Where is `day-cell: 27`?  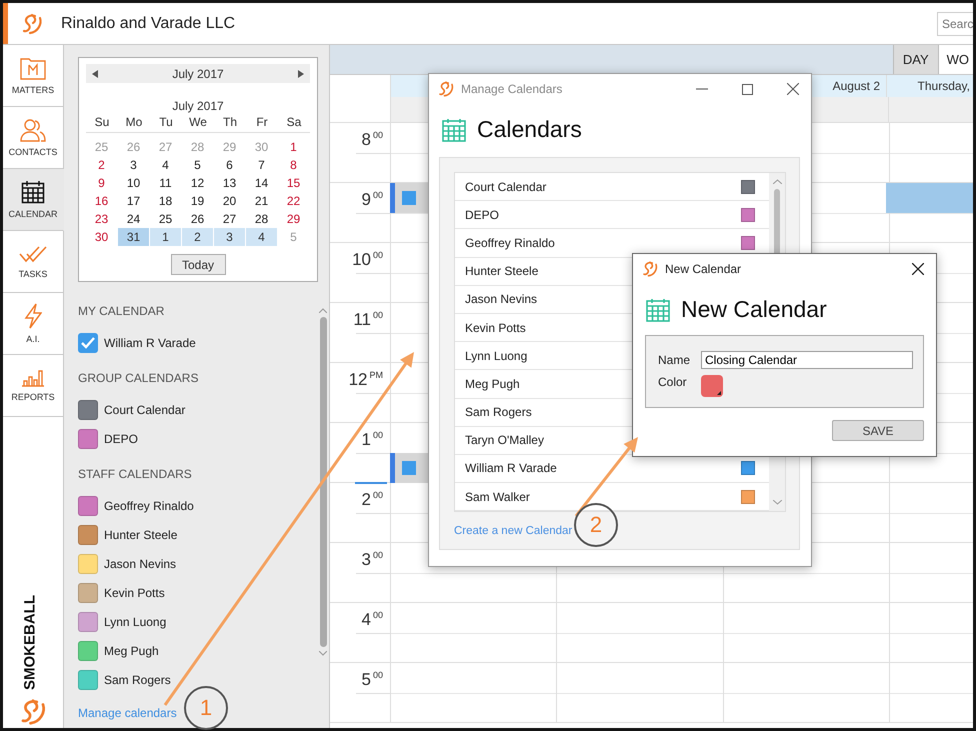
day-cell: 27 is located at coordinates (229, 219).